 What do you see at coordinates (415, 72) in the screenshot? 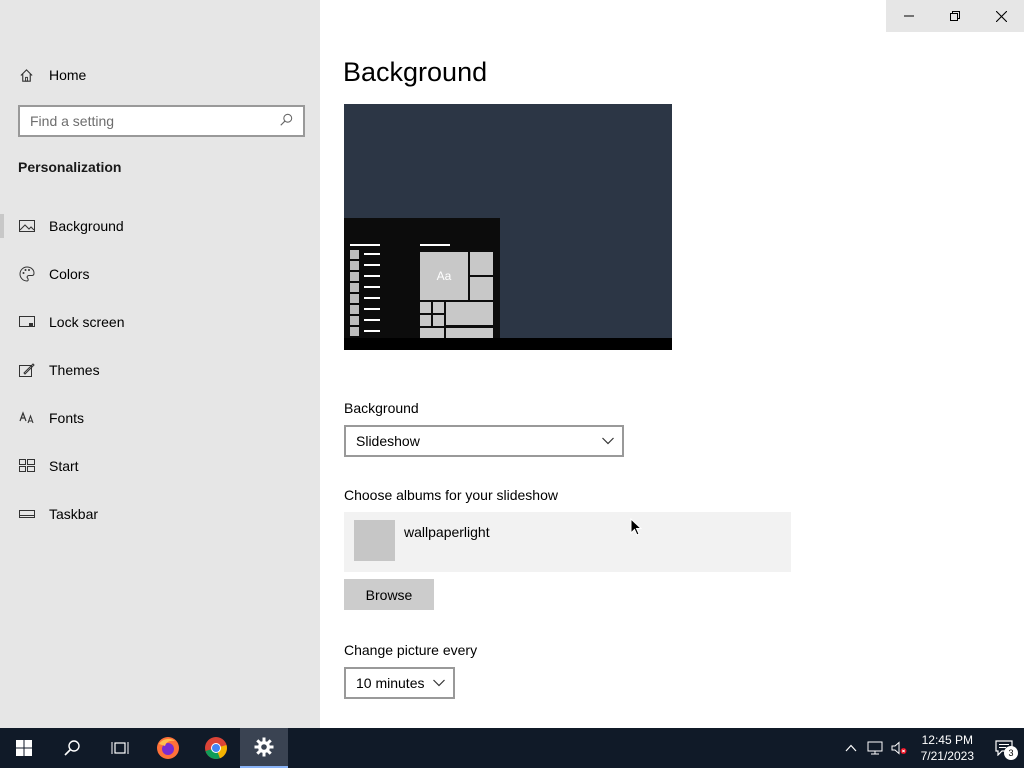
I see `page-title: Background` at bounding box center [415, 72].